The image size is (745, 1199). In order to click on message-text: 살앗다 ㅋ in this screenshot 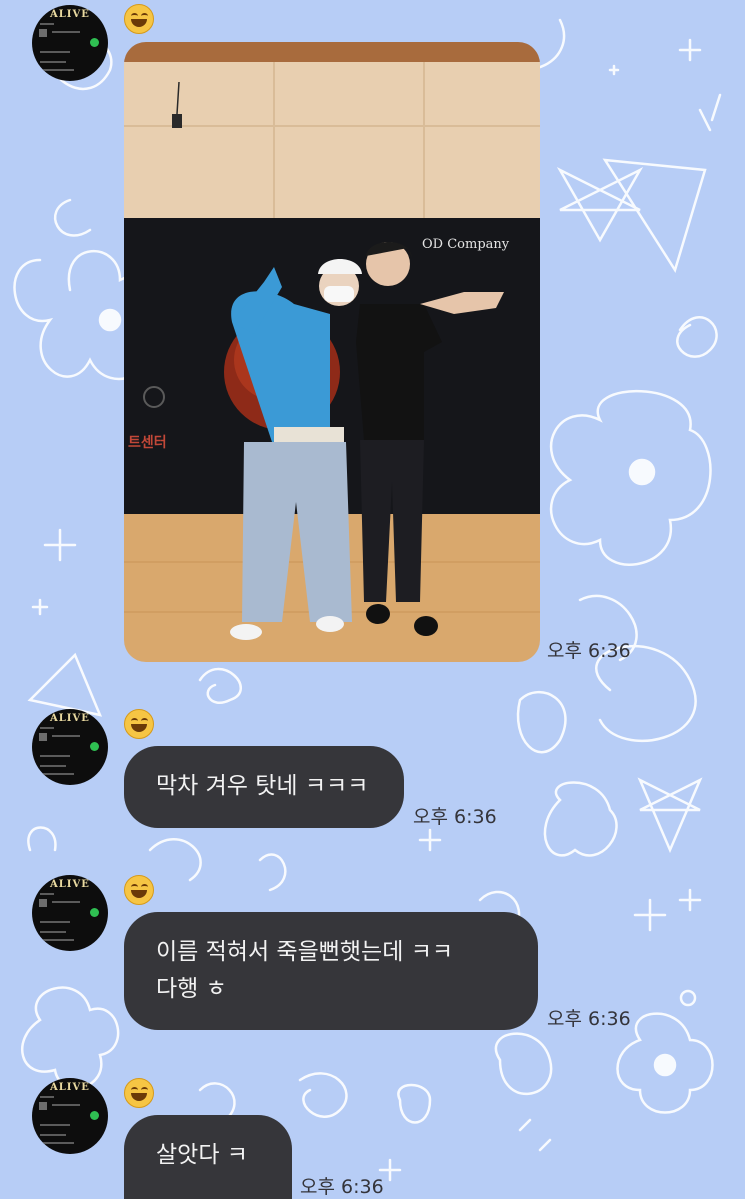, I will do `click(202, 1155)`.